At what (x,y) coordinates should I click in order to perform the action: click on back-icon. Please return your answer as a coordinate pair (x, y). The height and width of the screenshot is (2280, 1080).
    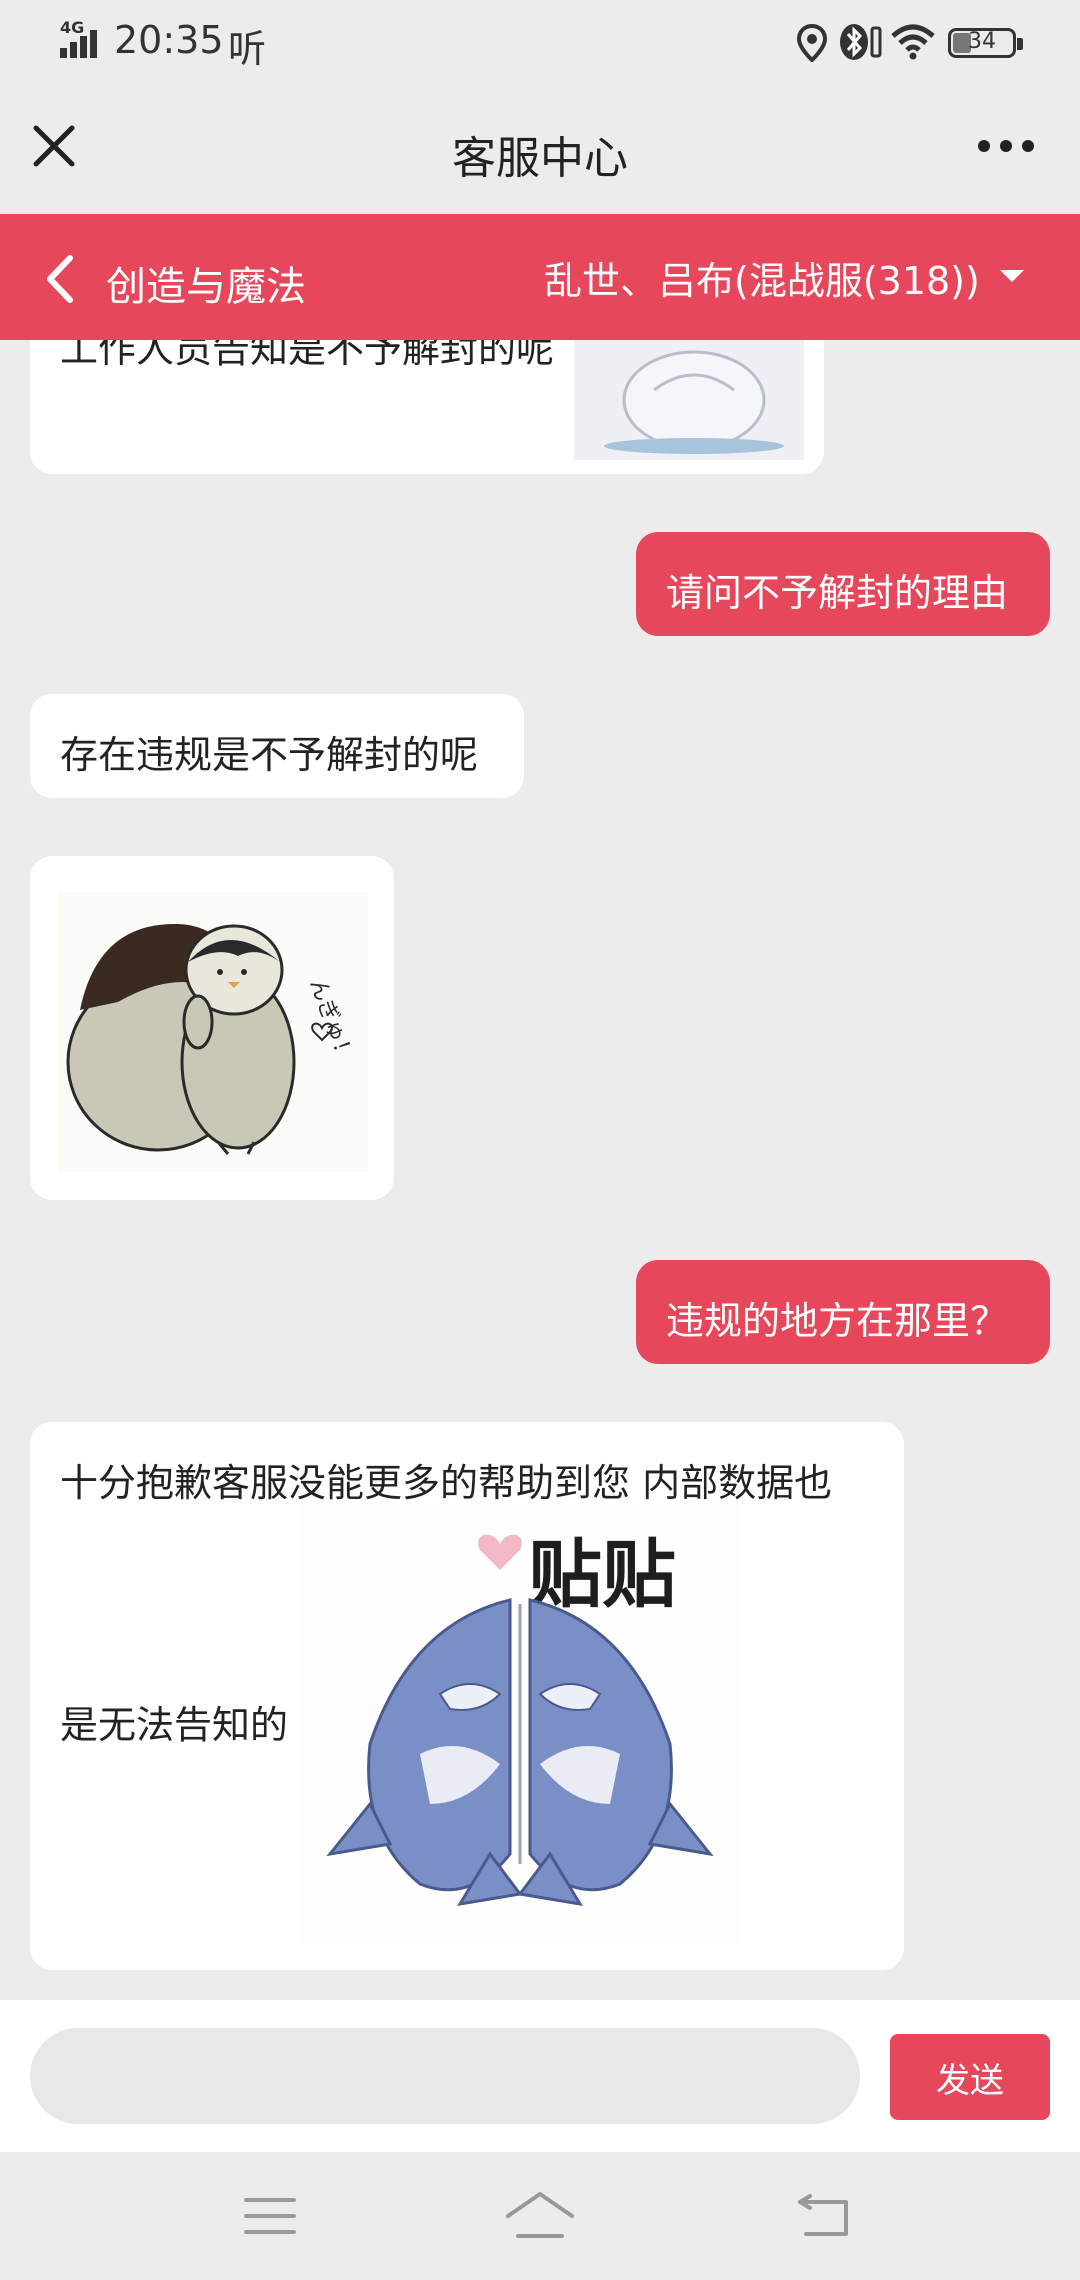
    Looking at the image, I should click on (59, 279).